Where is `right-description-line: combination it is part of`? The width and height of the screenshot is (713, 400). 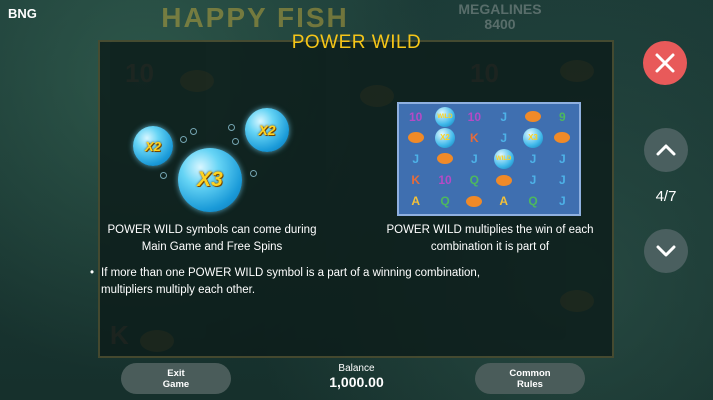 right-description-line: combination it is part of is located at coordinates (490, 247).